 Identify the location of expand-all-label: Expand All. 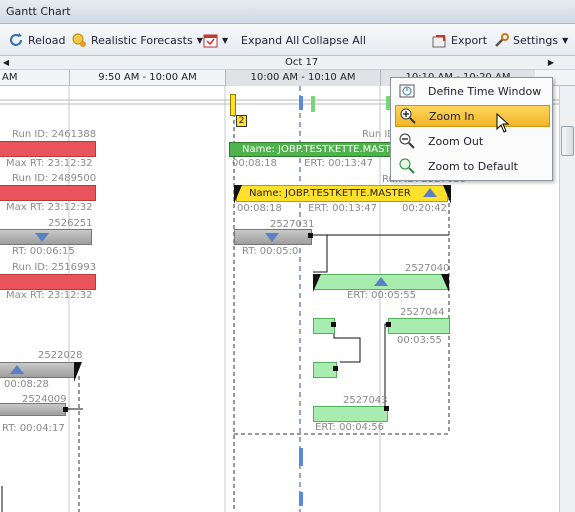
(270, 40).